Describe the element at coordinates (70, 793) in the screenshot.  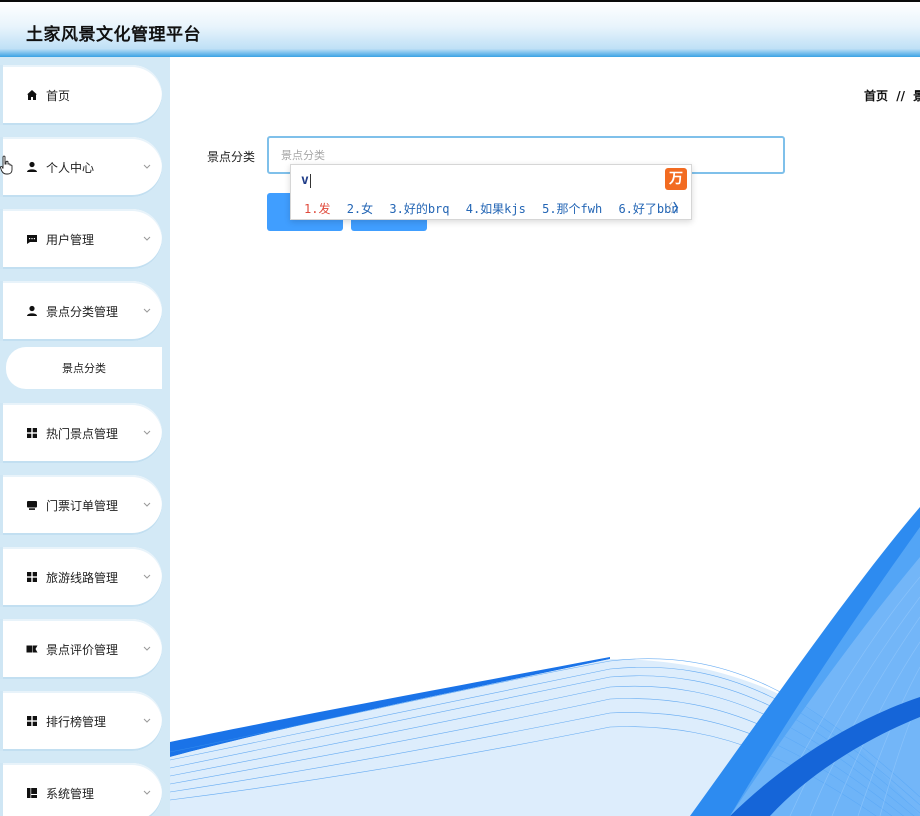
I see `sidebar-item-label: 系统管理` at that location.